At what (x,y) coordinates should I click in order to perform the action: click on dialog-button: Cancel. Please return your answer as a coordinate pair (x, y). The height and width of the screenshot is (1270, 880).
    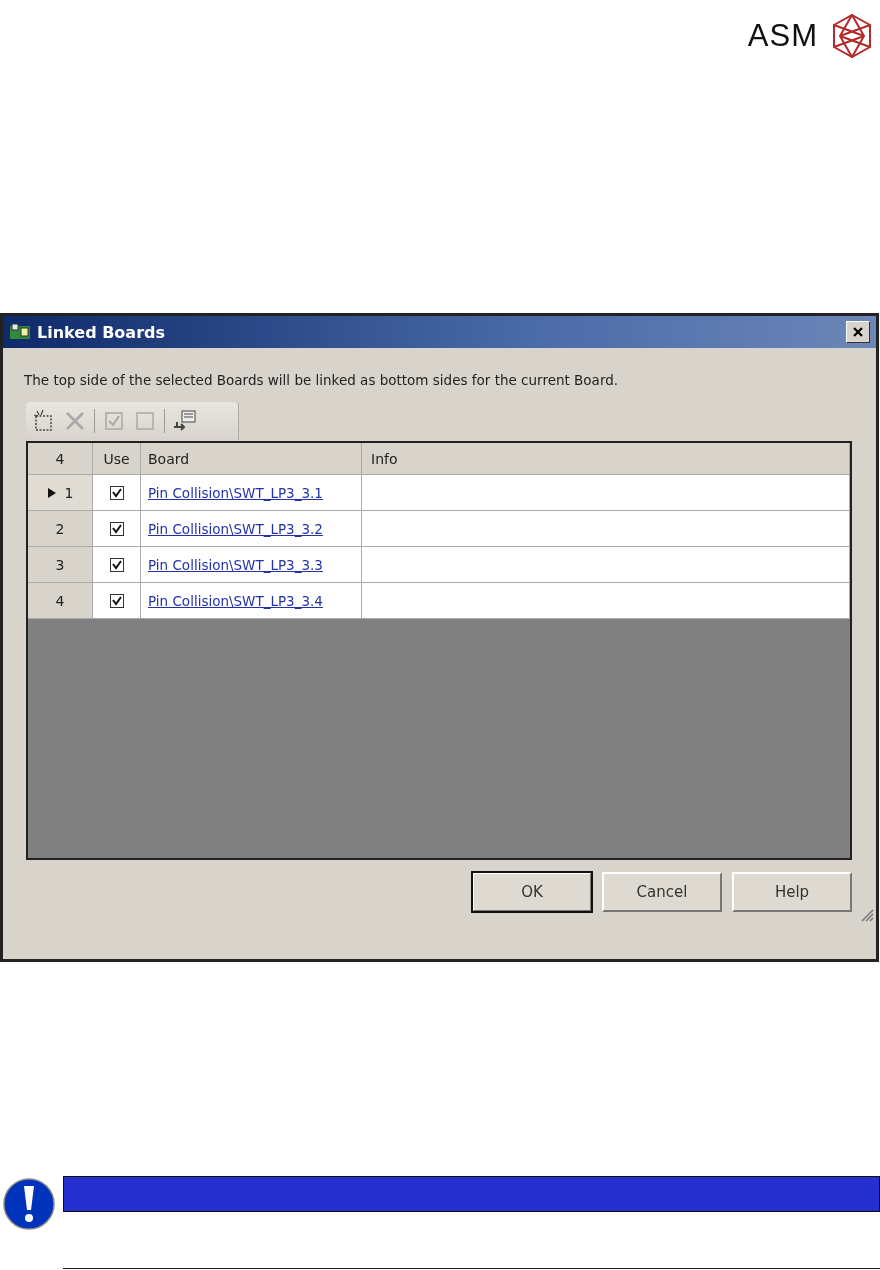
    Looking at the image, I should click on (662, 892).